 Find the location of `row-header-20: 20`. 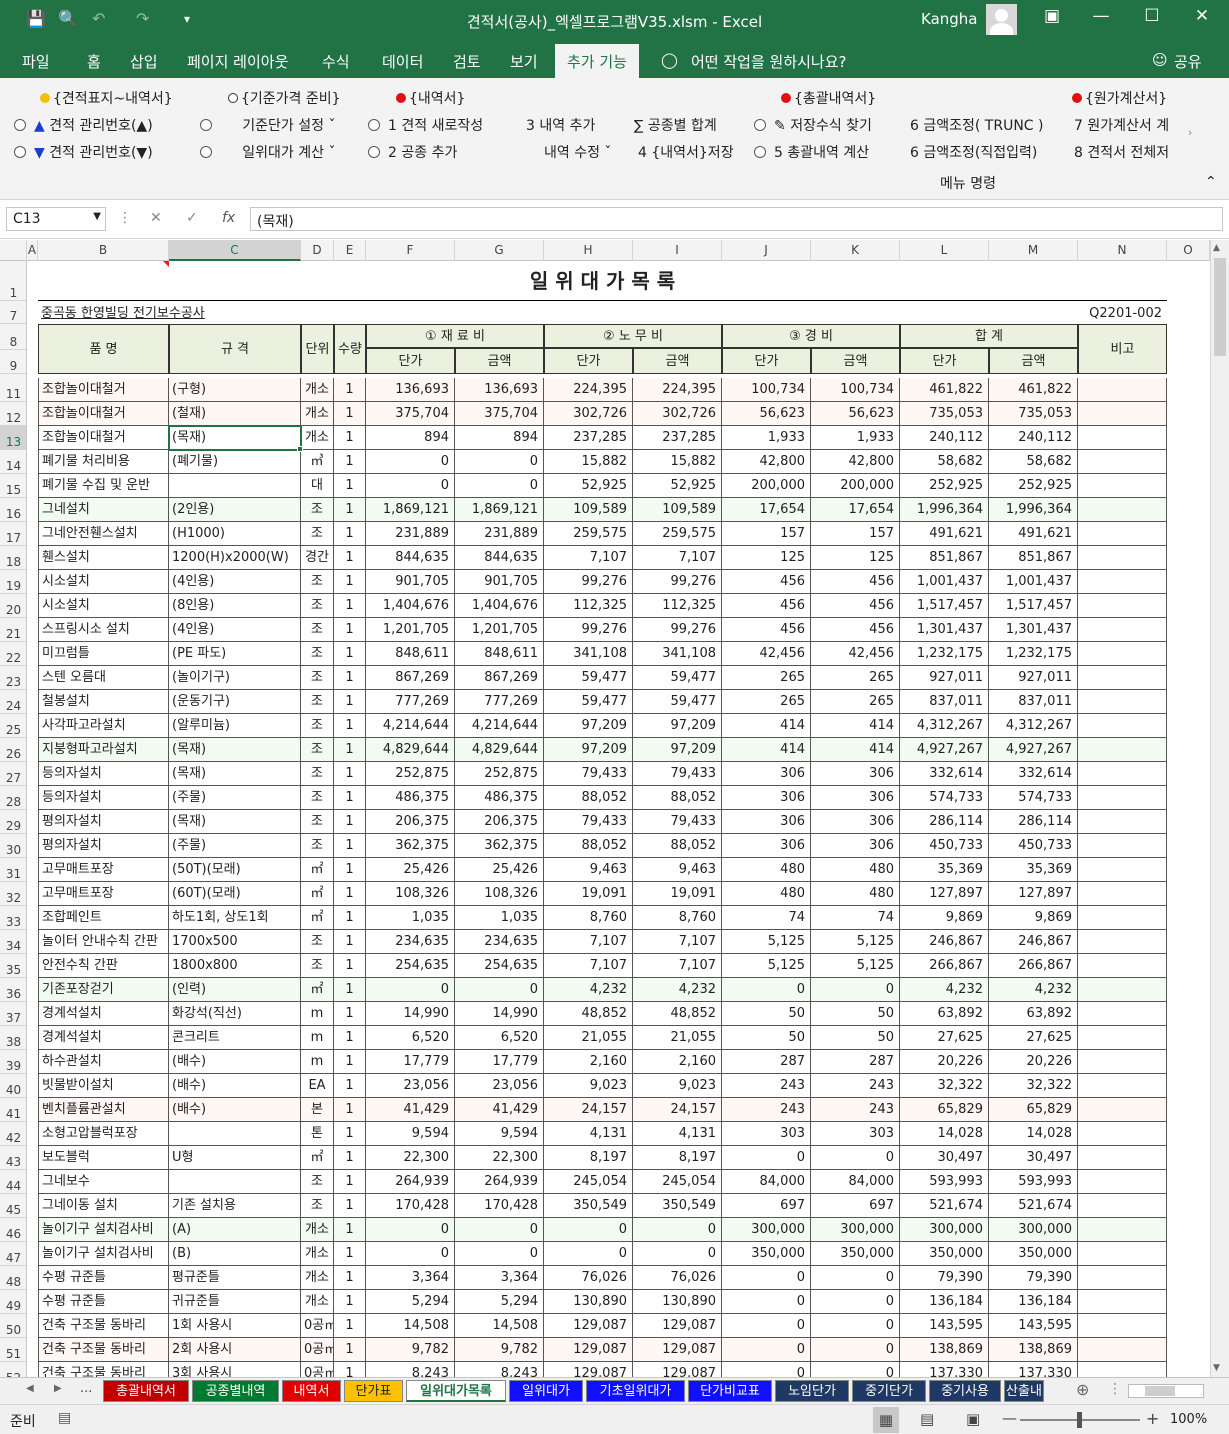

row-header-20: 20 is located at coordinates (13, 606).